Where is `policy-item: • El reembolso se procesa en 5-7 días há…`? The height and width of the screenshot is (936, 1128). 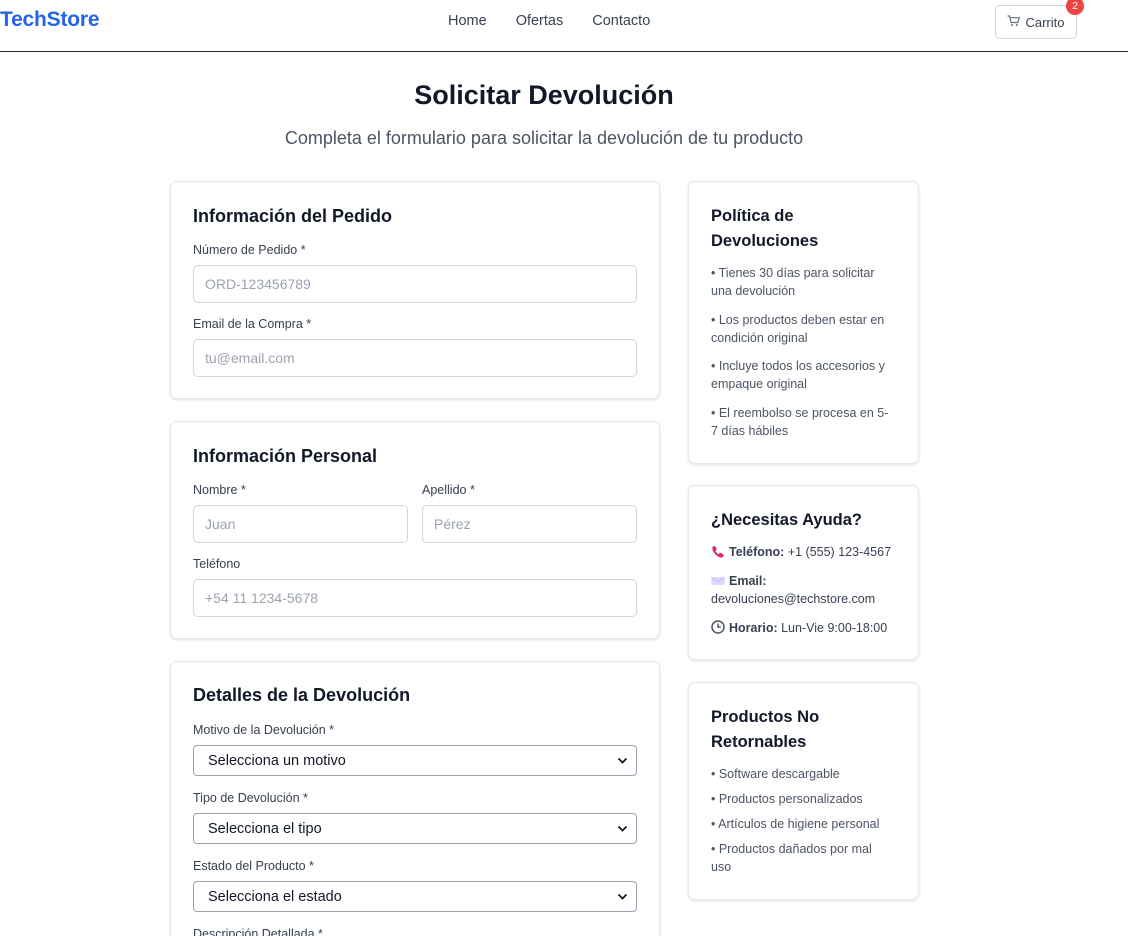
policy-item: • El reembolso se procesa en 5-7 días há… is located at coordinates (800, 422).